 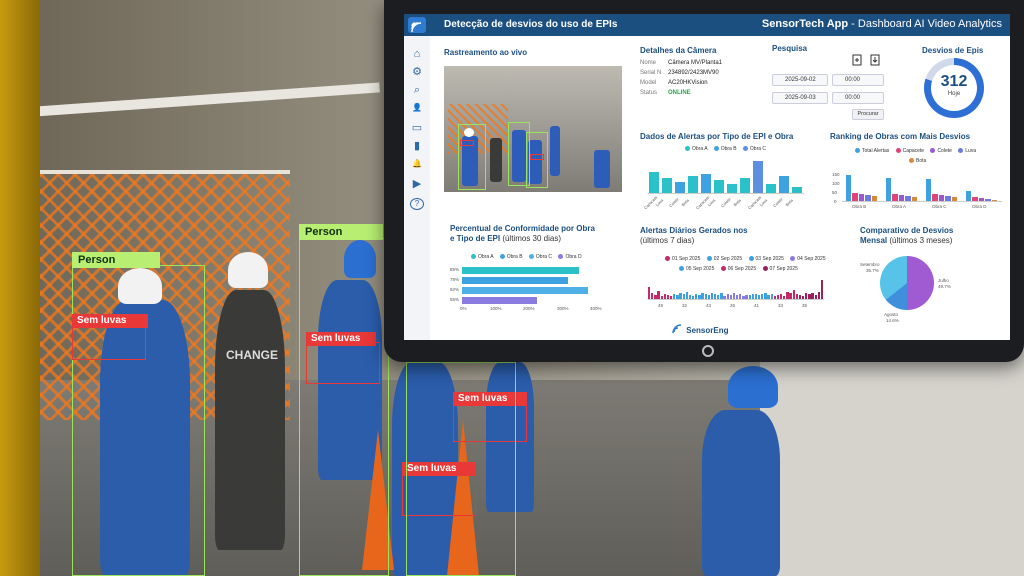 What do you see at coordinates (939, 206) in the screenshot?
I see `ranking-xtick: Obra C` at bounding box center [939, 206].